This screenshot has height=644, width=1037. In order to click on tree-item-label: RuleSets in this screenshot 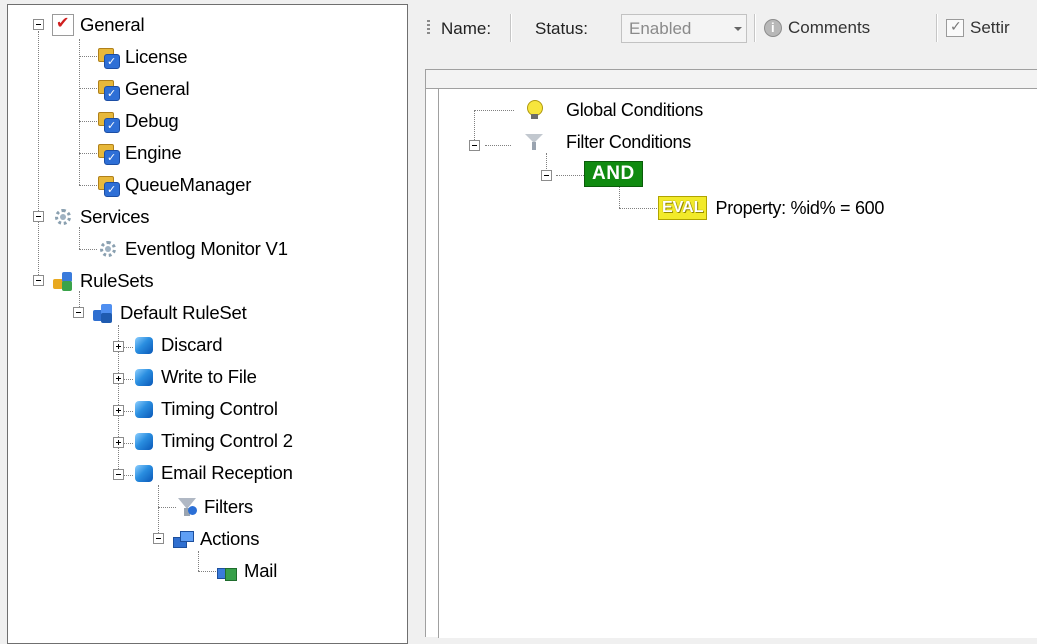, I will do `click(117, 280)`.